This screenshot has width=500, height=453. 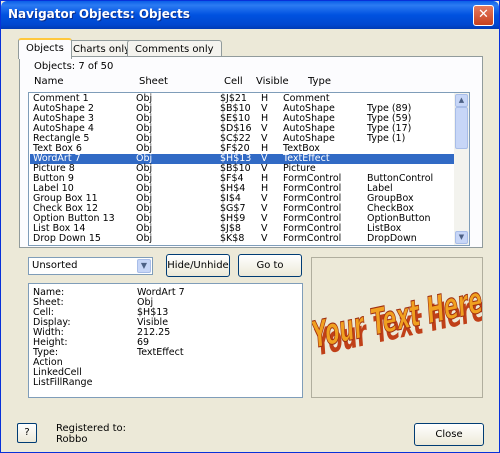 I want to click on sort-order-value: Unsorted, so click(x=55, y=265).